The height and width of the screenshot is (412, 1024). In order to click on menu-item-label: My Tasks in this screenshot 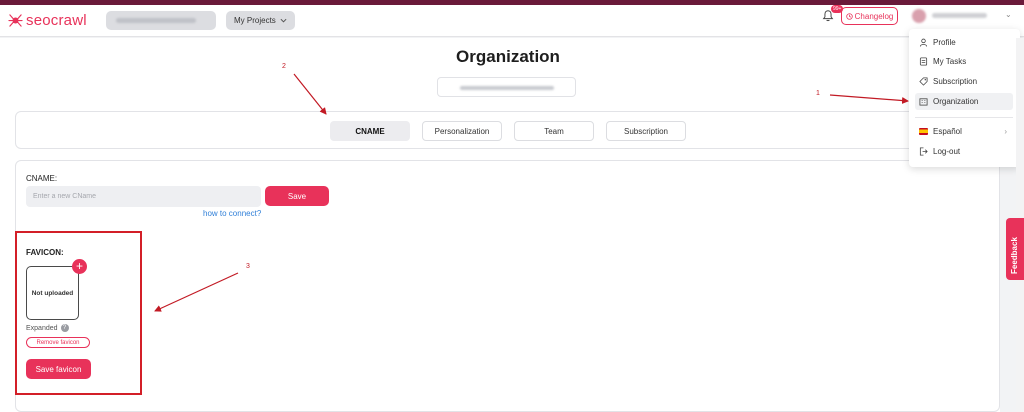, I will do `click(950, 61)`.